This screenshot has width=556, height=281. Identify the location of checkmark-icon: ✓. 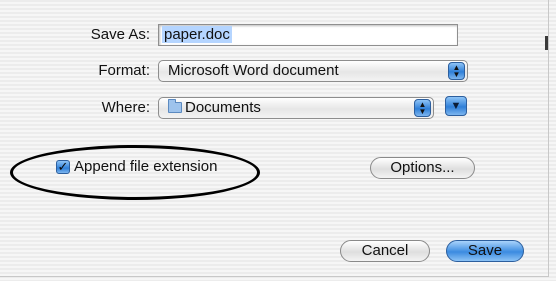
(63, 166).